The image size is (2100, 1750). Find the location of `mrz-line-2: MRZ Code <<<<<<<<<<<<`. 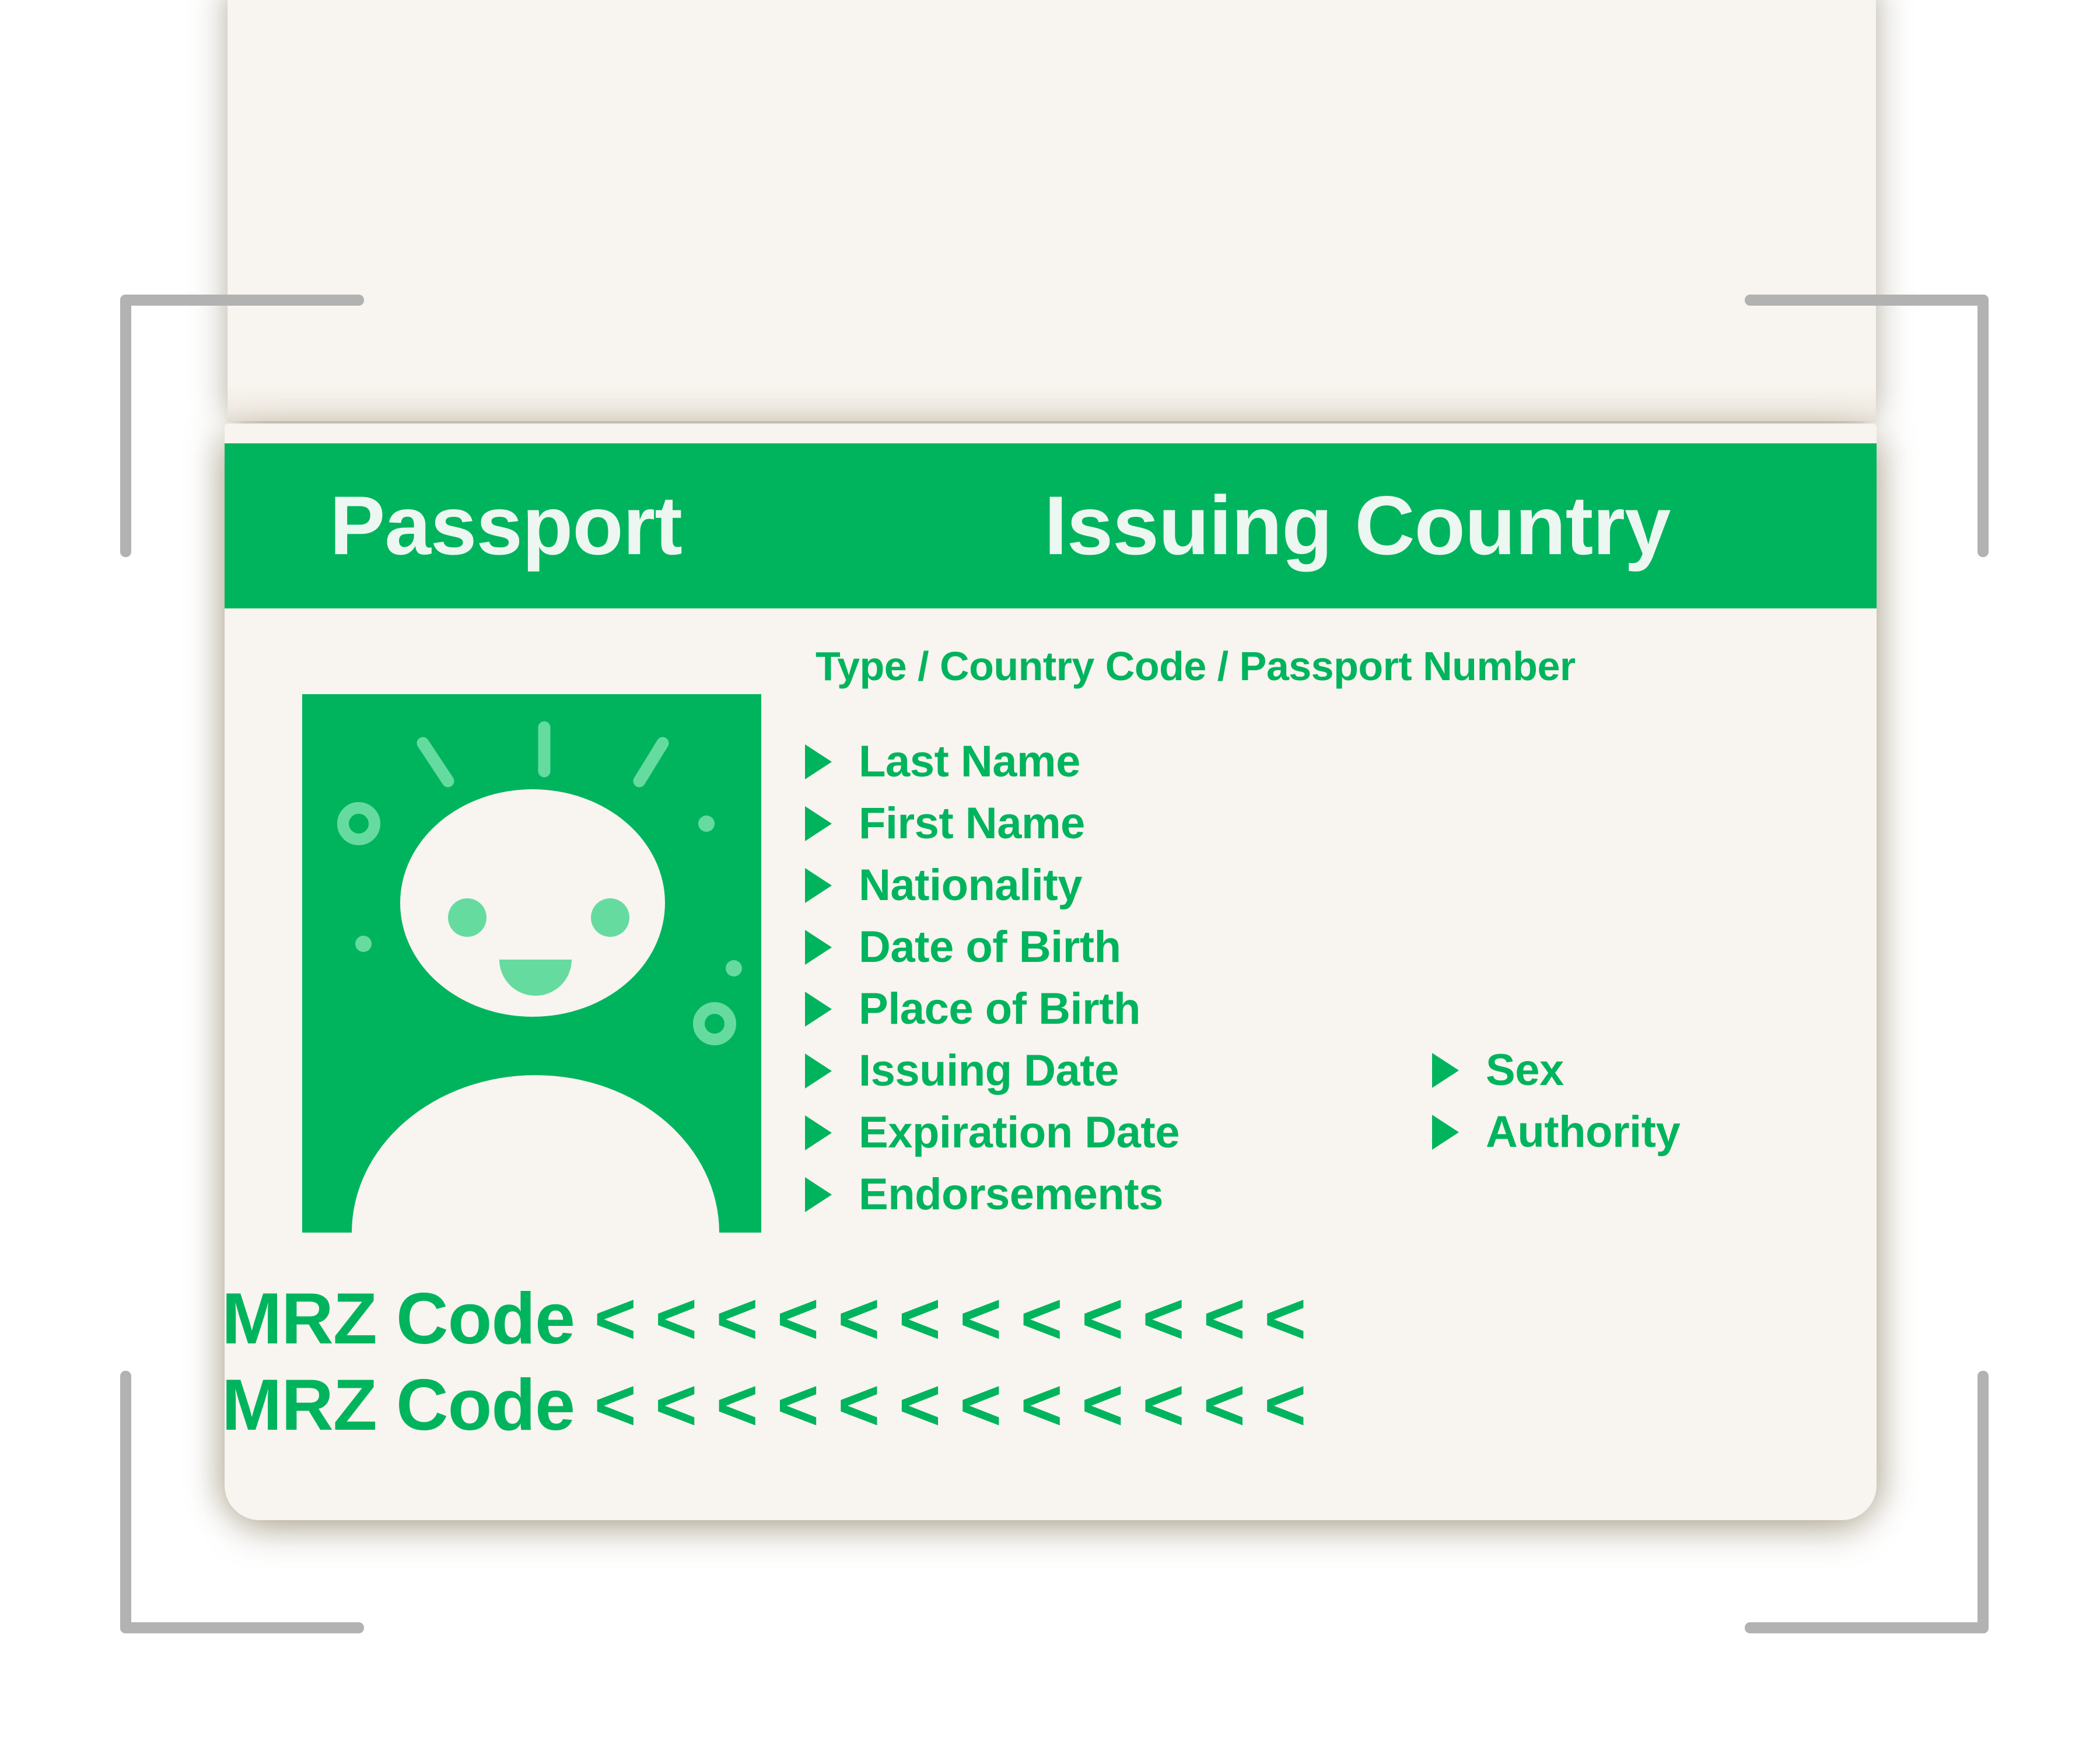

mrz-line-2: MRZ Code <<<<<<<<<<<< is located at coordinates (775, 1405).